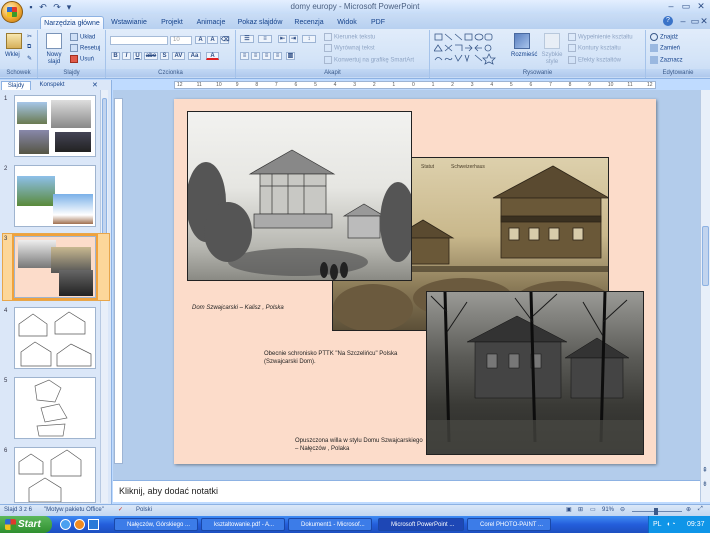  What do you see at coordinates (535, 373) in the screenshot?
I see `photo-naleczow-villa` at bounding box center [535, 373].